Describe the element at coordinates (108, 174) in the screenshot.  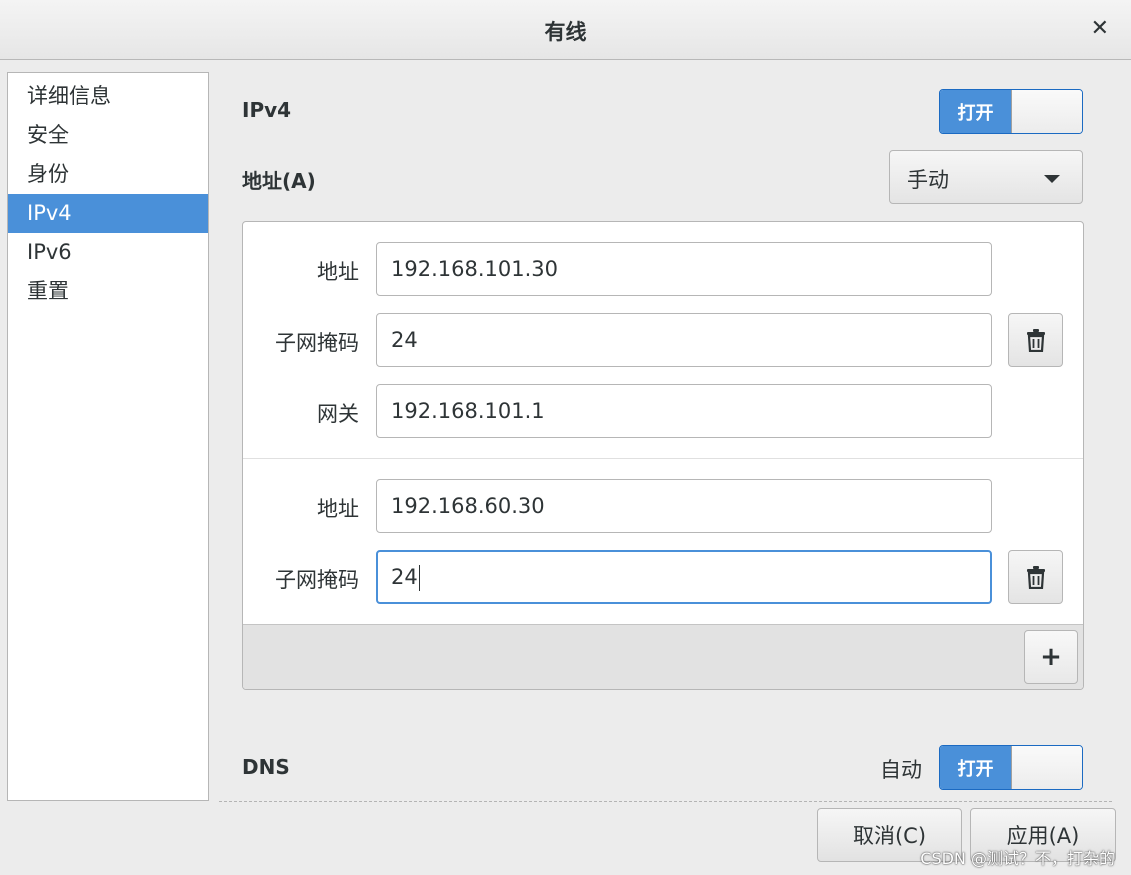
I see `sidebar-item-identity: 身份` at that location.